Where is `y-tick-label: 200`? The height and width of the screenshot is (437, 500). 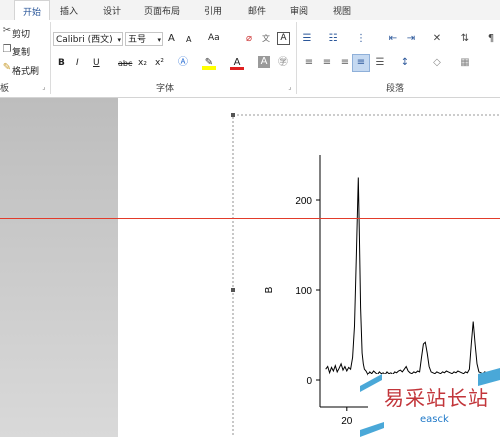
y-tick-label: 200 is located at coordinates (303, 201).